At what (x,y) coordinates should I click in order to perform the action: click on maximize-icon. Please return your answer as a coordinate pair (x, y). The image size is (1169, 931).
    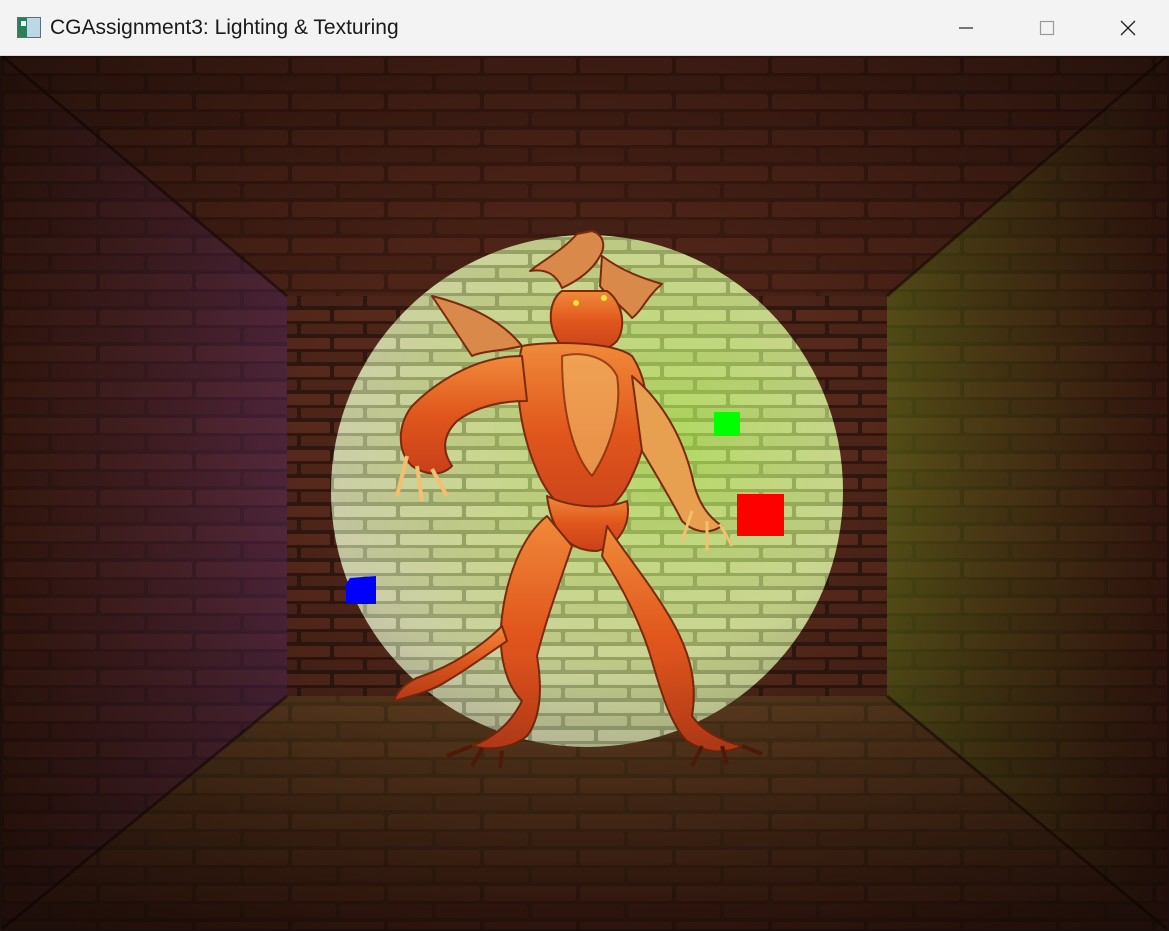
    Looking at the image, I should click on (1047, 28).